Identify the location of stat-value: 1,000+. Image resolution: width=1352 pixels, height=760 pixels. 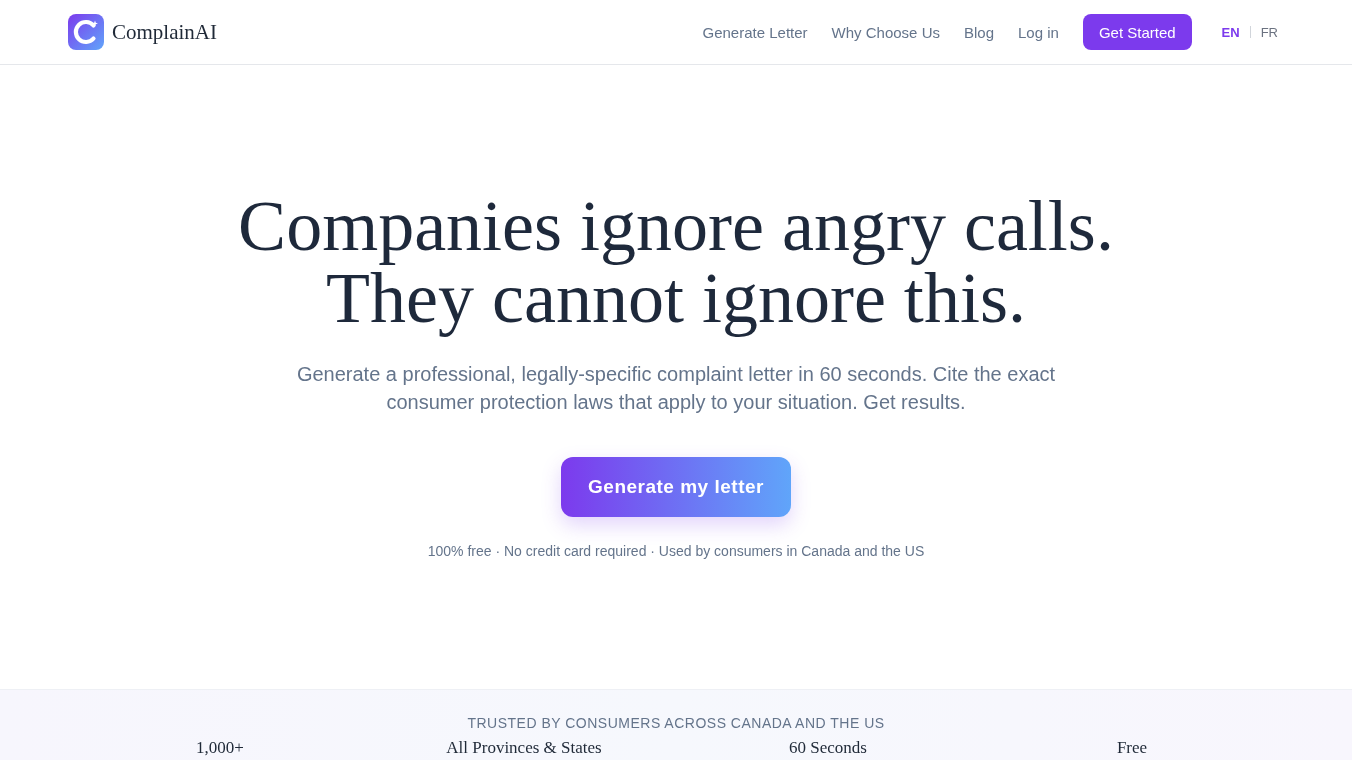
(220, 748).